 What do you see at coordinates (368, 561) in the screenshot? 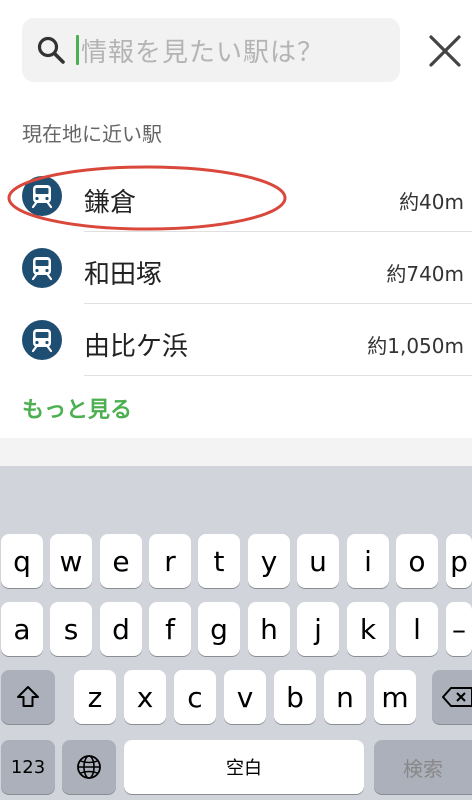
I see `key-i: i` at bounding box center [368, 561].